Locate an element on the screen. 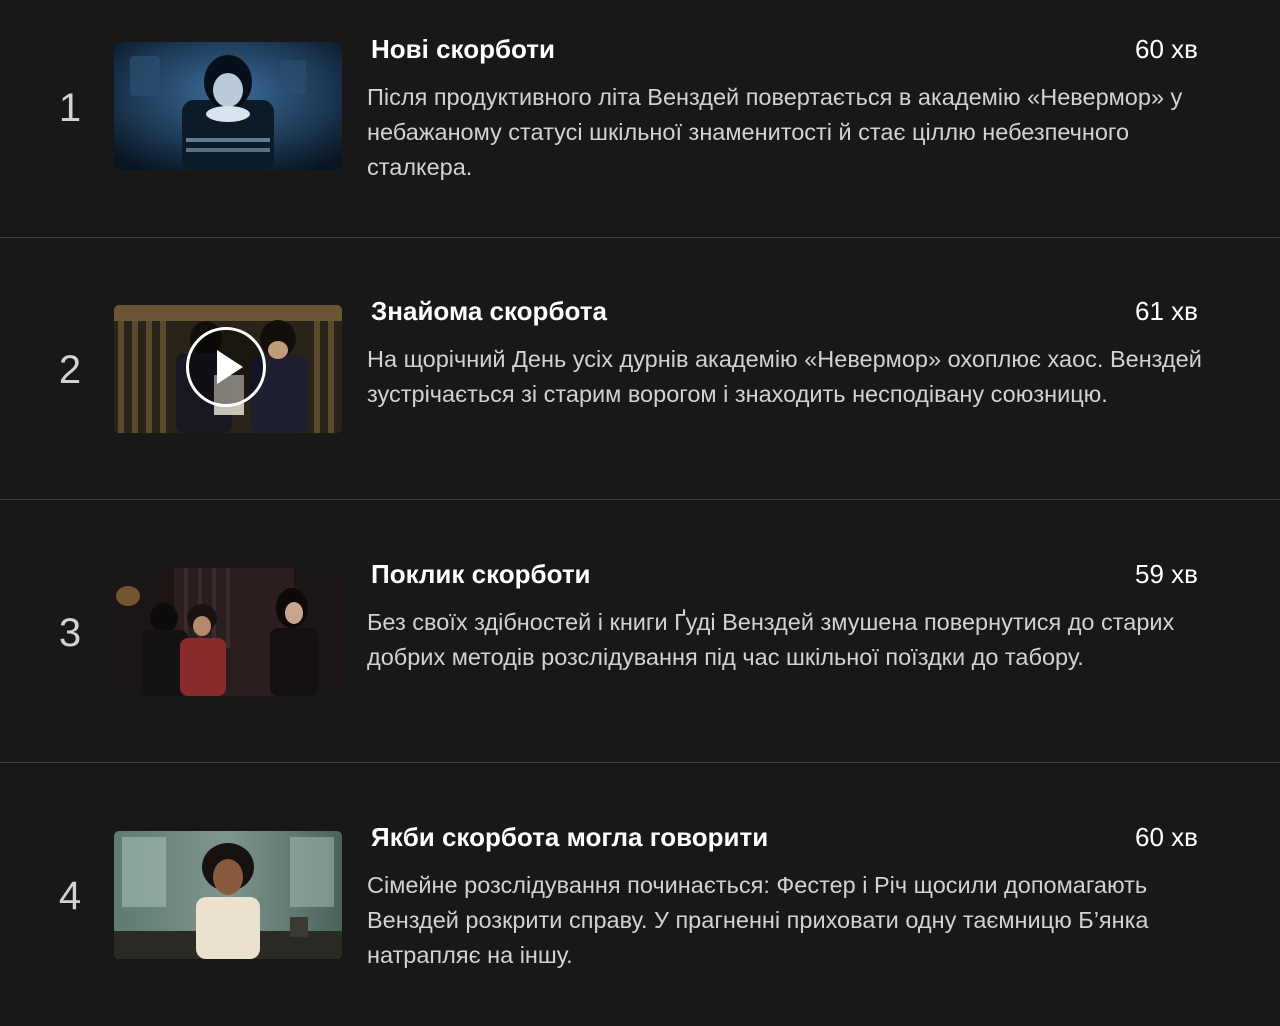  episode-number: 1 is located at coordinates (70, 108).